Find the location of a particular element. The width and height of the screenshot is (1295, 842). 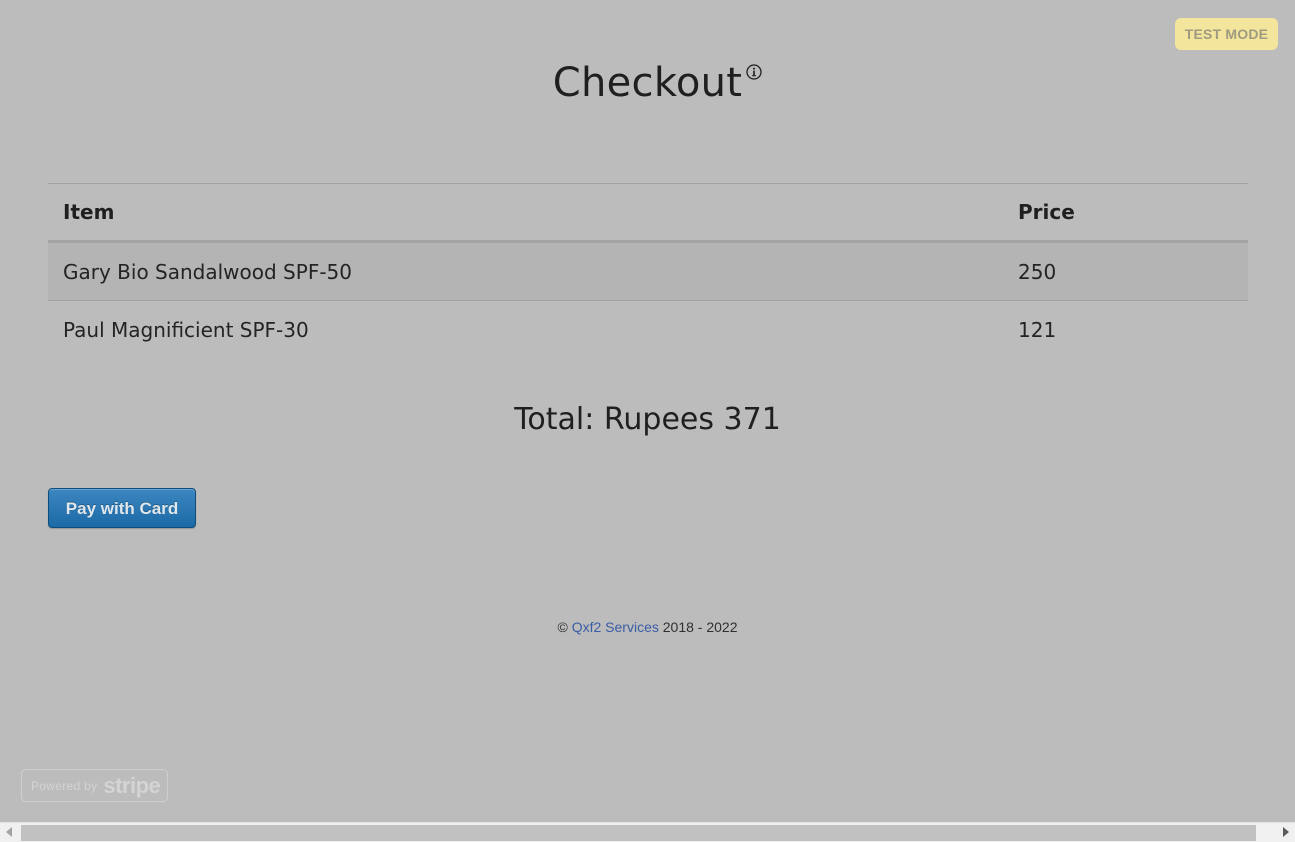

company-link: Qxf2 Services is located at coordinates (615, 627).